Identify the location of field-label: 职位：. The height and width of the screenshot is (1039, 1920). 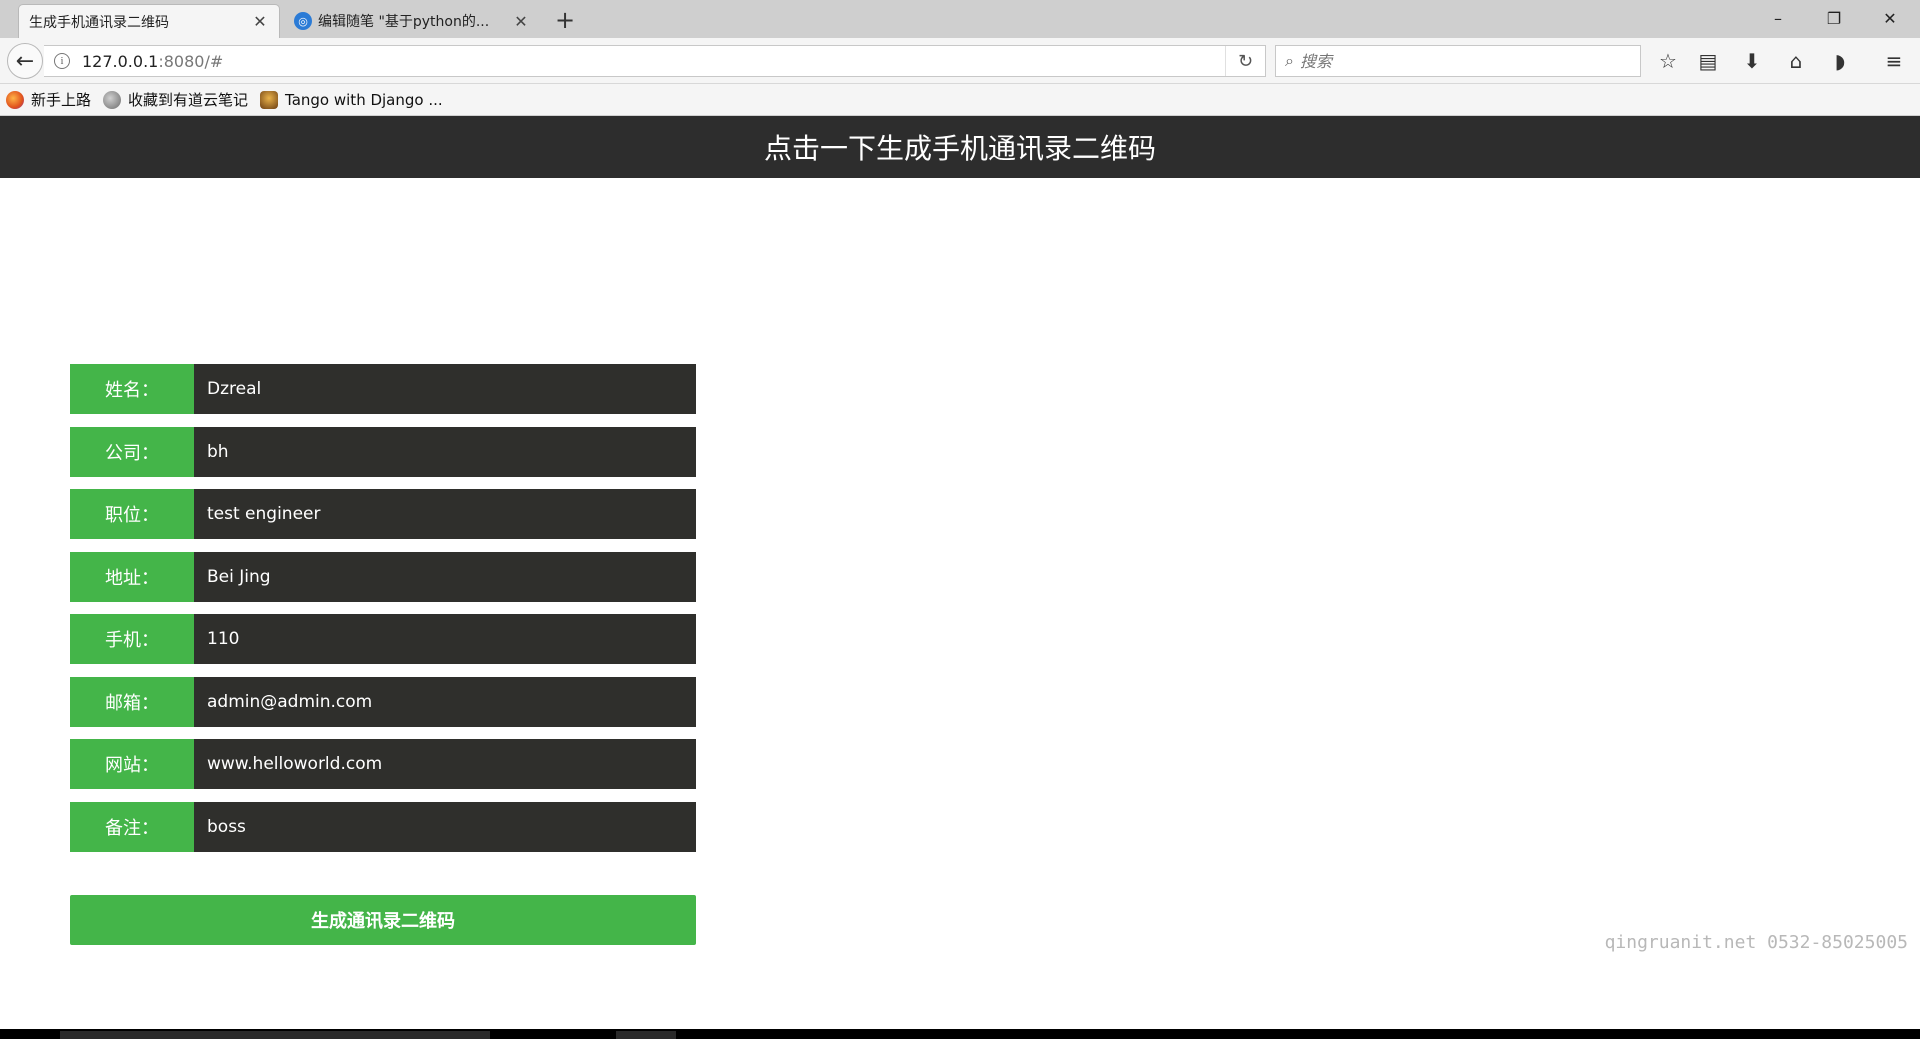
(132, 514).